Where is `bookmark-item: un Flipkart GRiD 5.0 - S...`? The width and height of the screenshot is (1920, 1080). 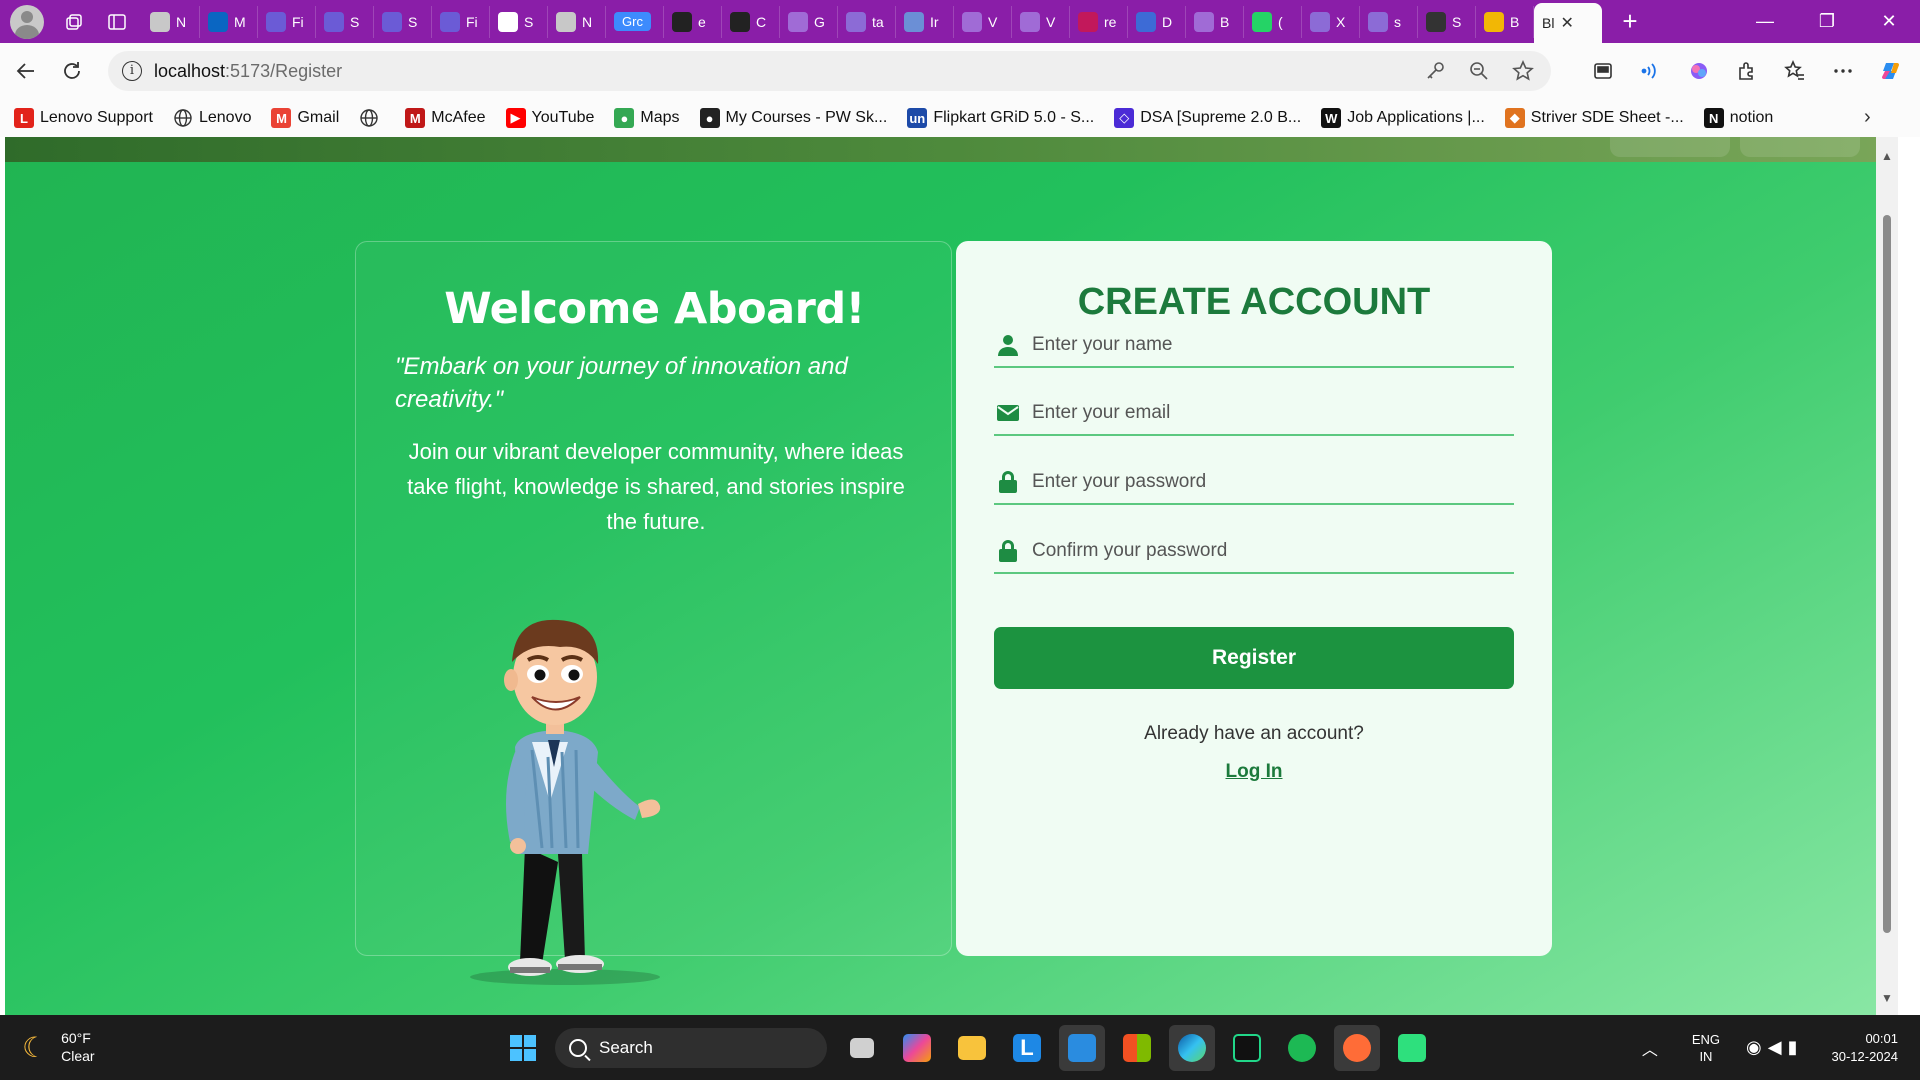
bookmark-item: un Flipkart GRiD 5.0 - S... is located at coordinates (1000, 118).